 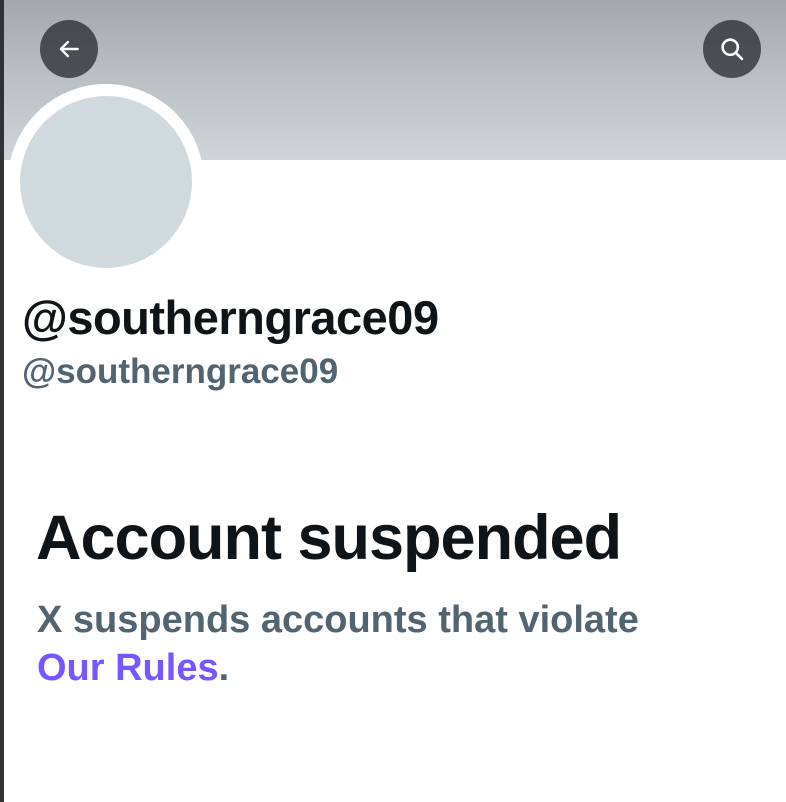 What do you see at coordinates (230, 317) in the screenshot?
I see `profile-display-name: @southerngrace09` at bounding box center [230, 317].